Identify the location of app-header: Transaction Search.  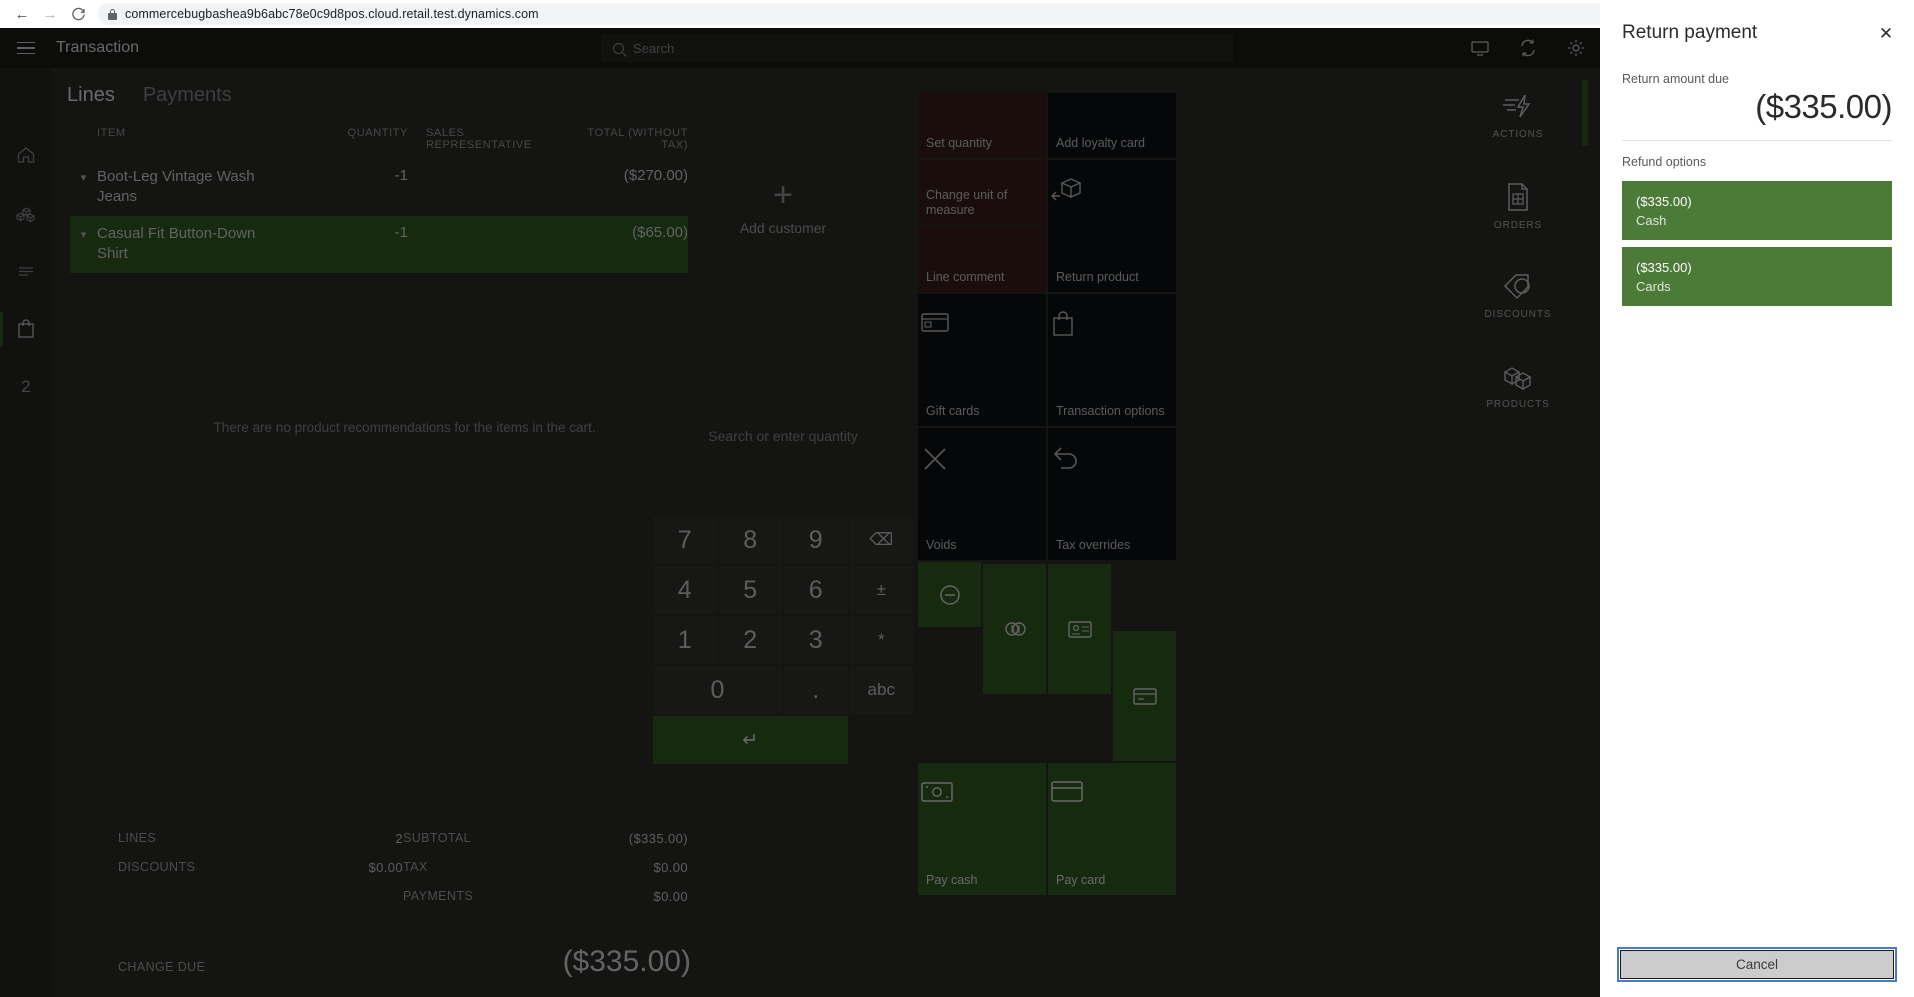
(800, 48).